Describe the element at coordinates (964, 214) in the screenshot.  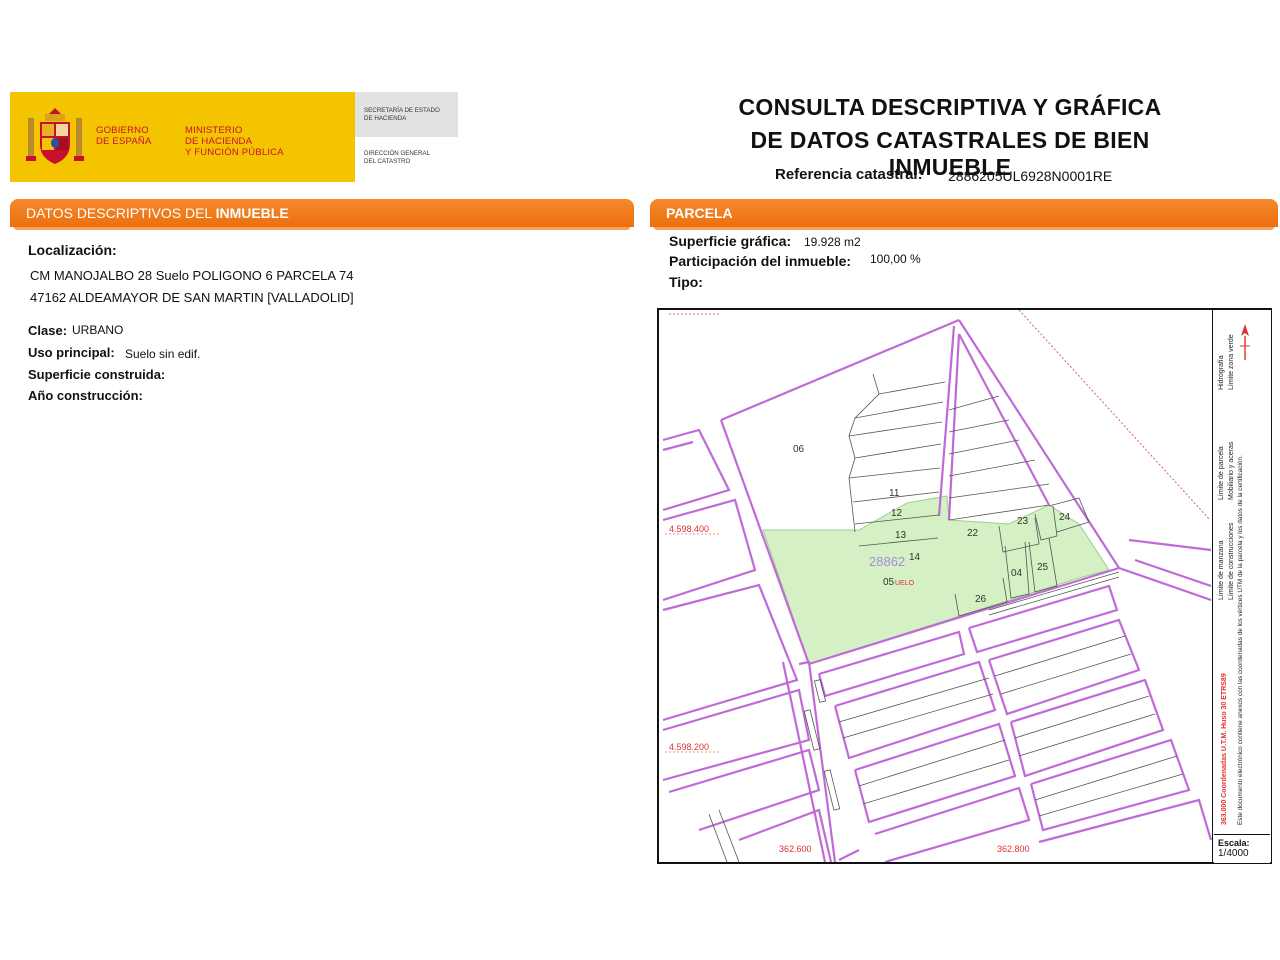
I see `section-bar-parcela: PARCELA` at that location.